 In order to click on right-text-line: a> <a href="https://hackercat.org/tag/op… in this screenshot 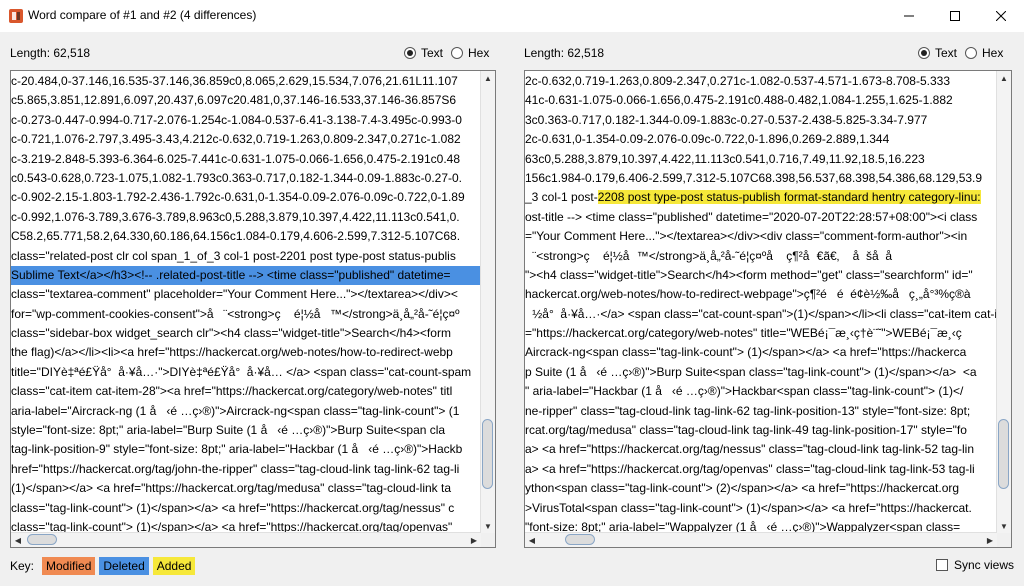, I will do `click(750, 468)`.